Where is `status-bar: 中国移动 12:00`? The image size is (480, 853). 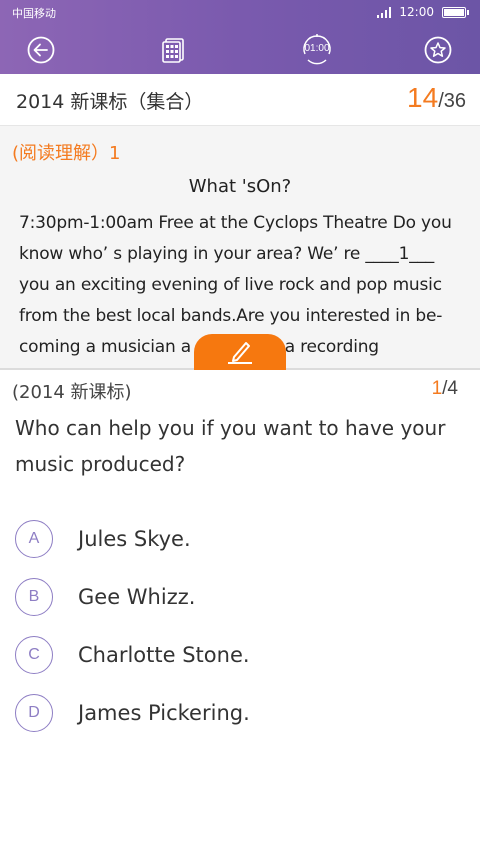
status-bar: 中国移动 12:00 is located at coordinates (240, 13).